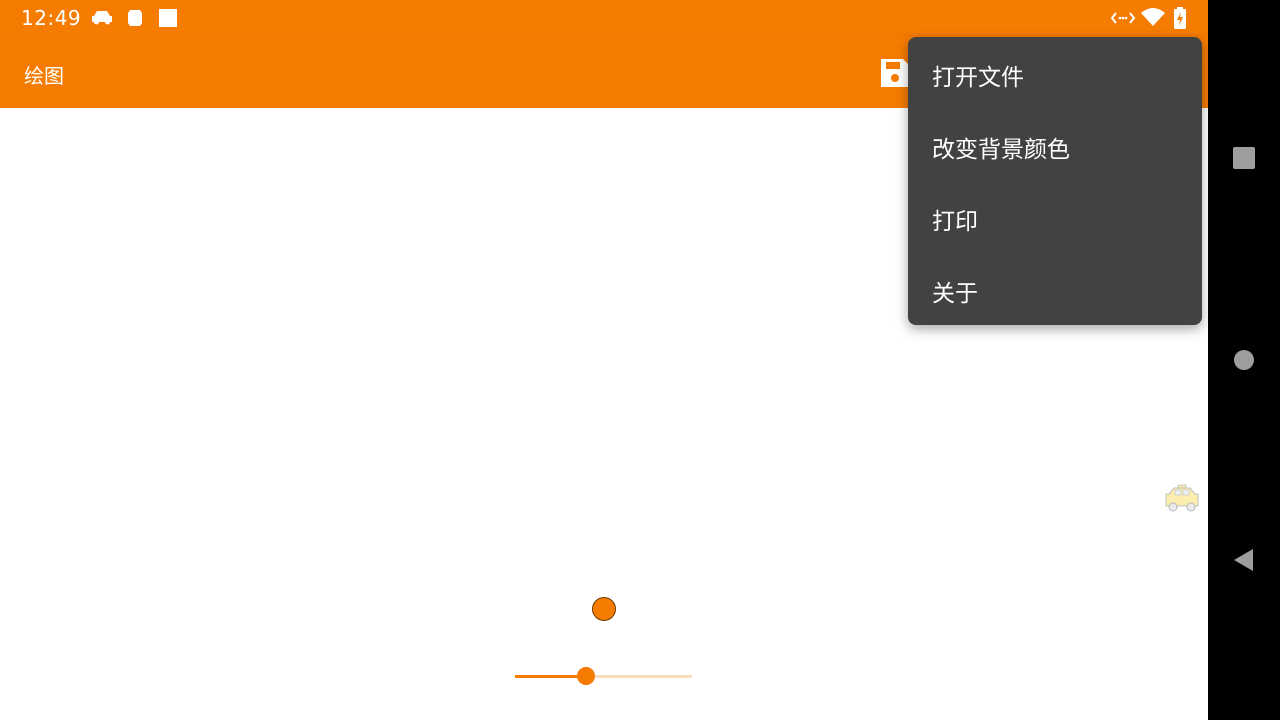  I want to click on menu-item-label: 打印, so click(955, 222).